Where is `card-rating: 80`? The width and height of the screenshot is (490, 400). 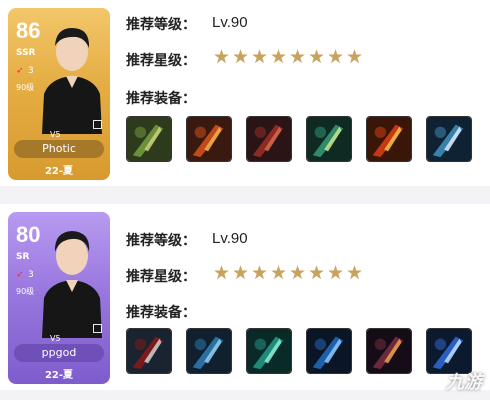
card-rating: 80 is located at coordinates (28, 234).